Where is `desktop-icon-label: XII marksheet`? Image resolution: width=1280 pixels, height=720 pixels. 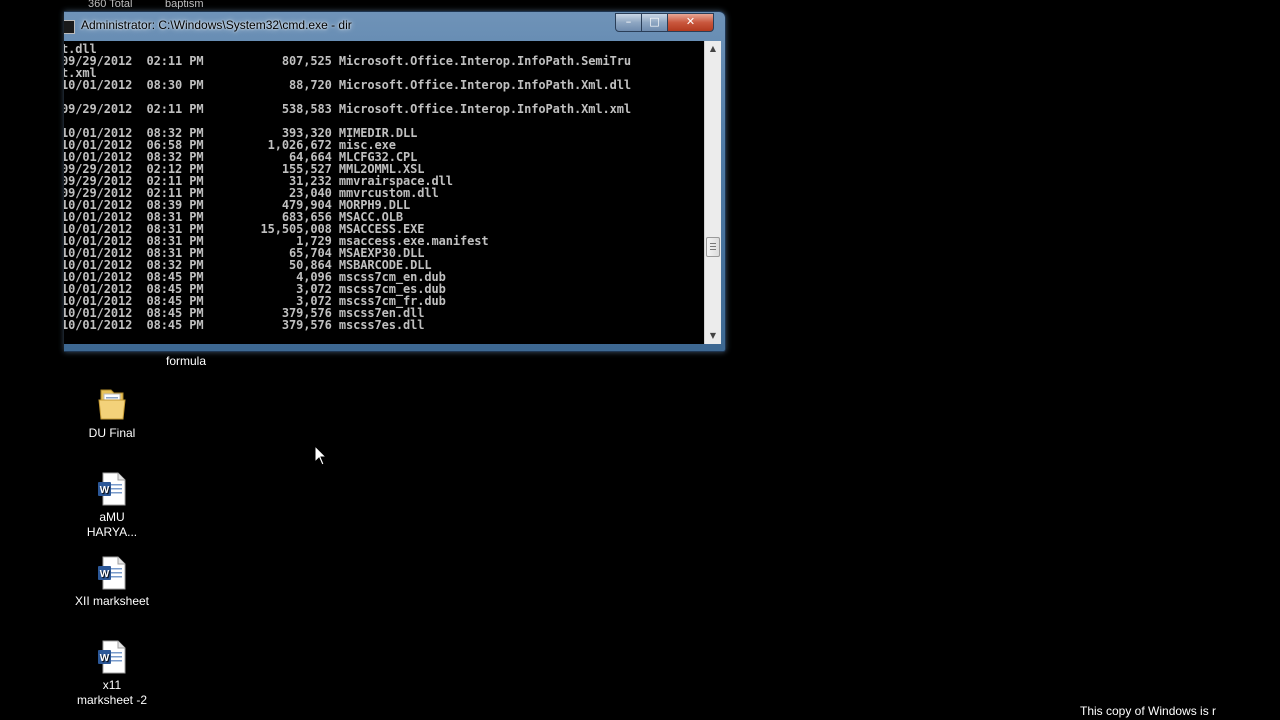
desktop-icon-label: XII marksheet is located at coordinates (112, 601).